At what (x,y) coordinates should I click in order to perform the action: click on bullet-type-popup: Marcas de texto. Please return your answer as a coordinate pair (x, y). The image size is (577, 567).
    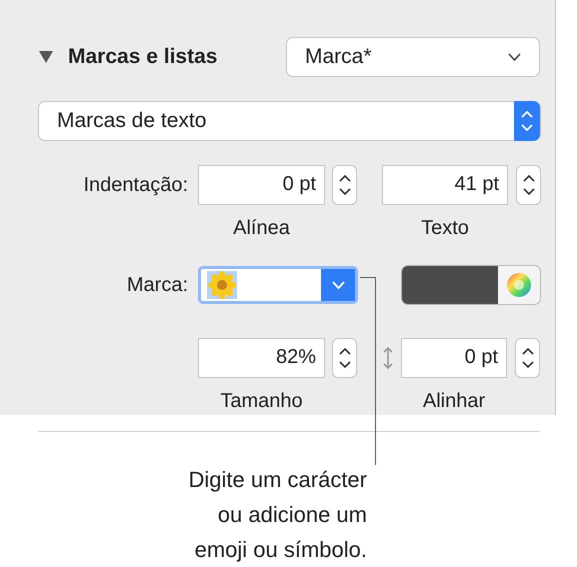
    Looking at the image, I should click on (289, 121).